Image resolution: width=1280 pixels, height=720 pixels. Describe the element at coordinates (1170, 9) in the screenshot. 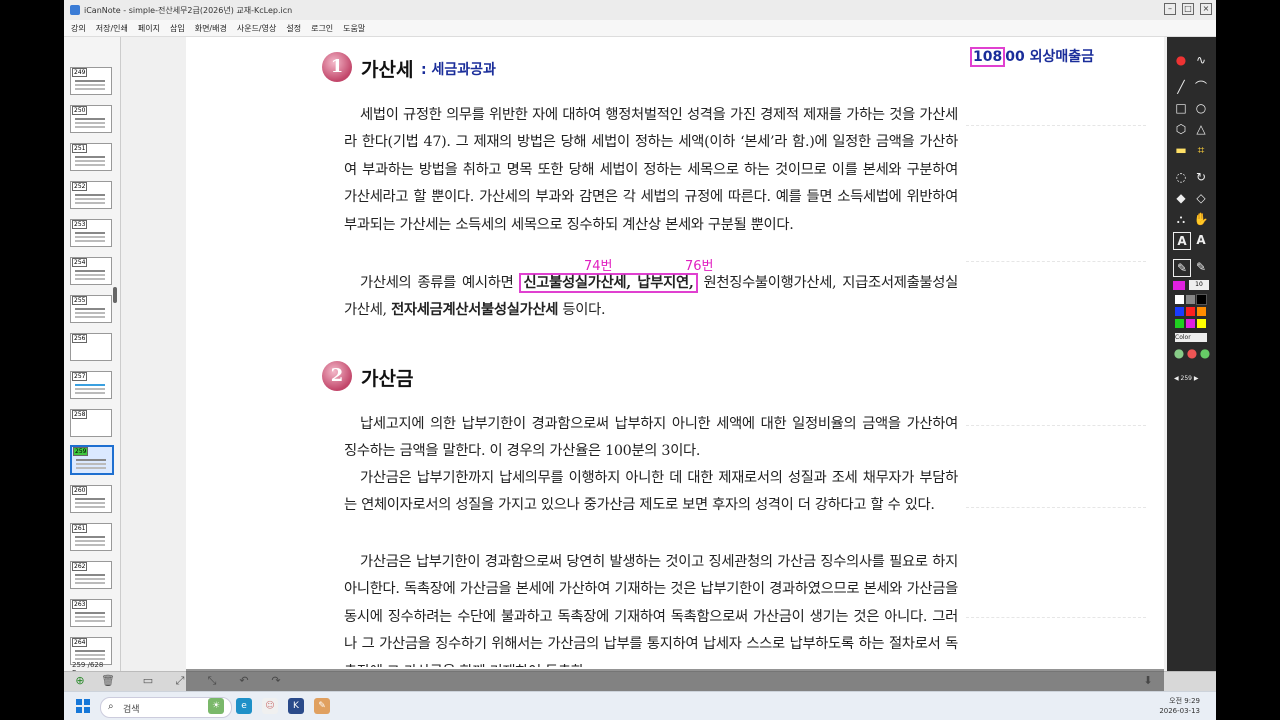

I see `minimize-button: –` at that location.